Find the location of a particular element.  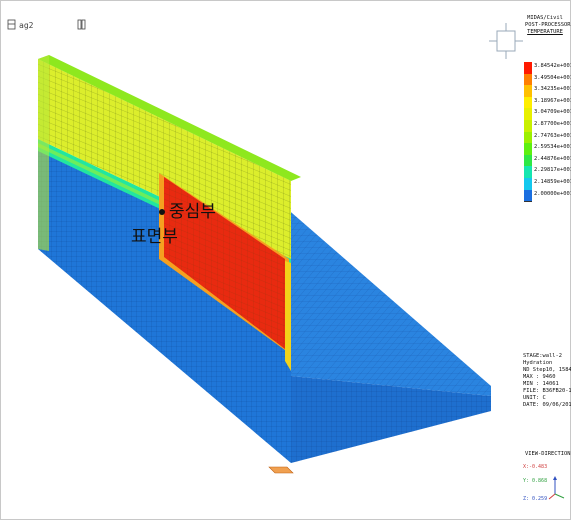

view-y: Y: 0.868 is located at coordinates (535, 481).